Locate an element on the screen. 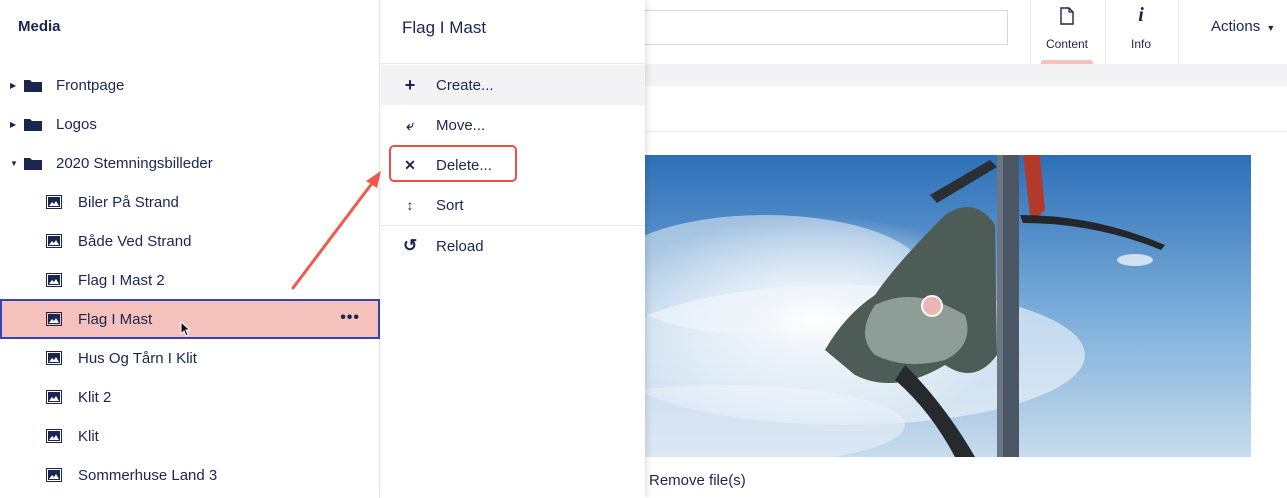  annotation-arrow is located at coordinates (336, 230).